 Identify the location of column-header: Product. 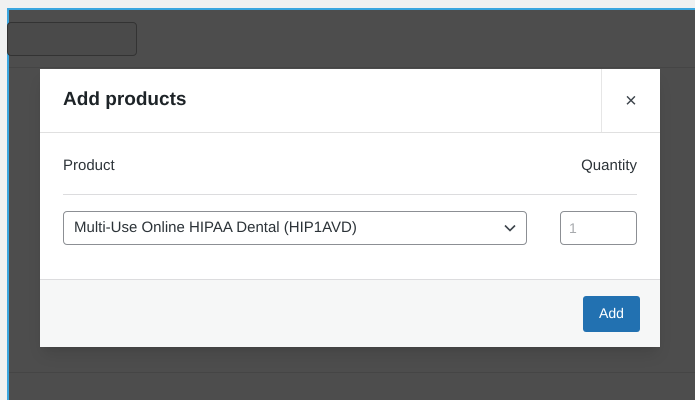
(89, 166).